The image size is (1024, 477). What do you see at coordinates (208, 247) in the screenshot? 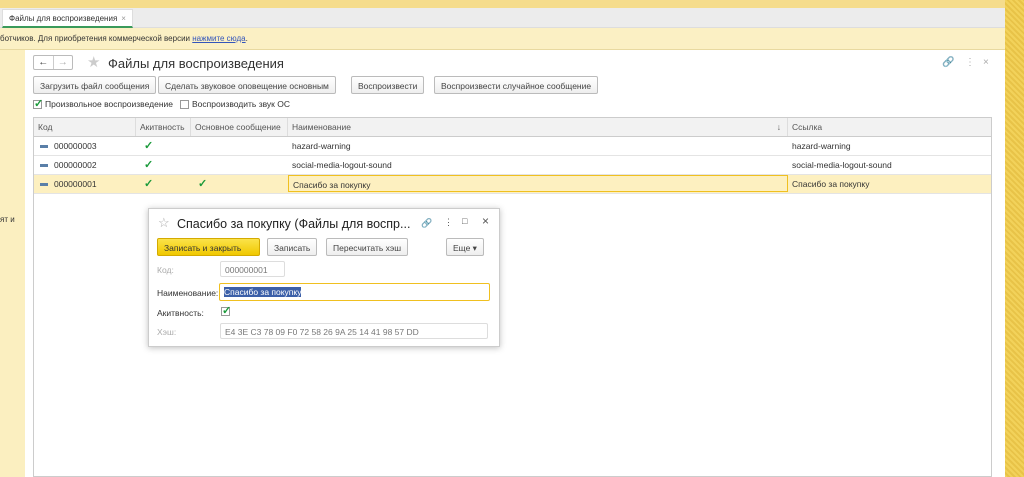
I see `save-and-close-button: Записать и закрыть` at bounding box center [208, 247].